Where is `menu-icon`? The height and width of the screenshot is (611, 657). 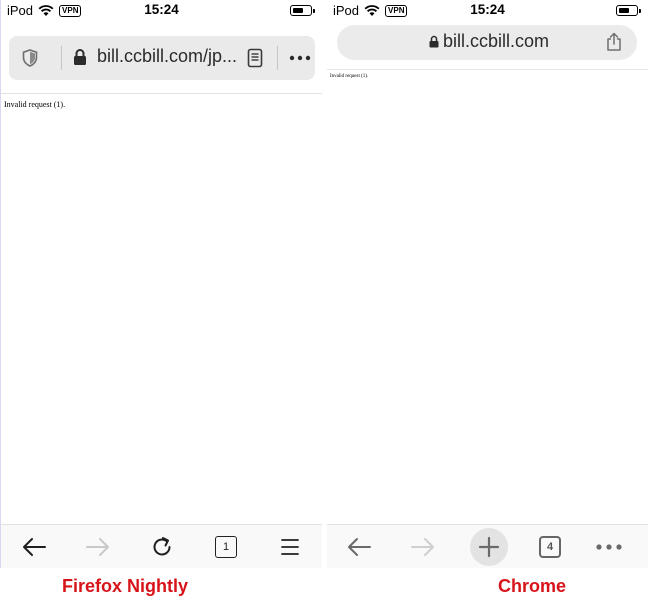
menu-icon is located at coordinates (290, 547).